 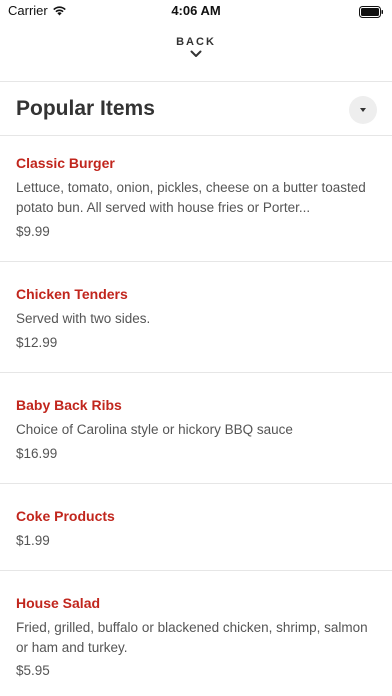 I want to click on item-price: $12.99, so click(x=37, y=342).